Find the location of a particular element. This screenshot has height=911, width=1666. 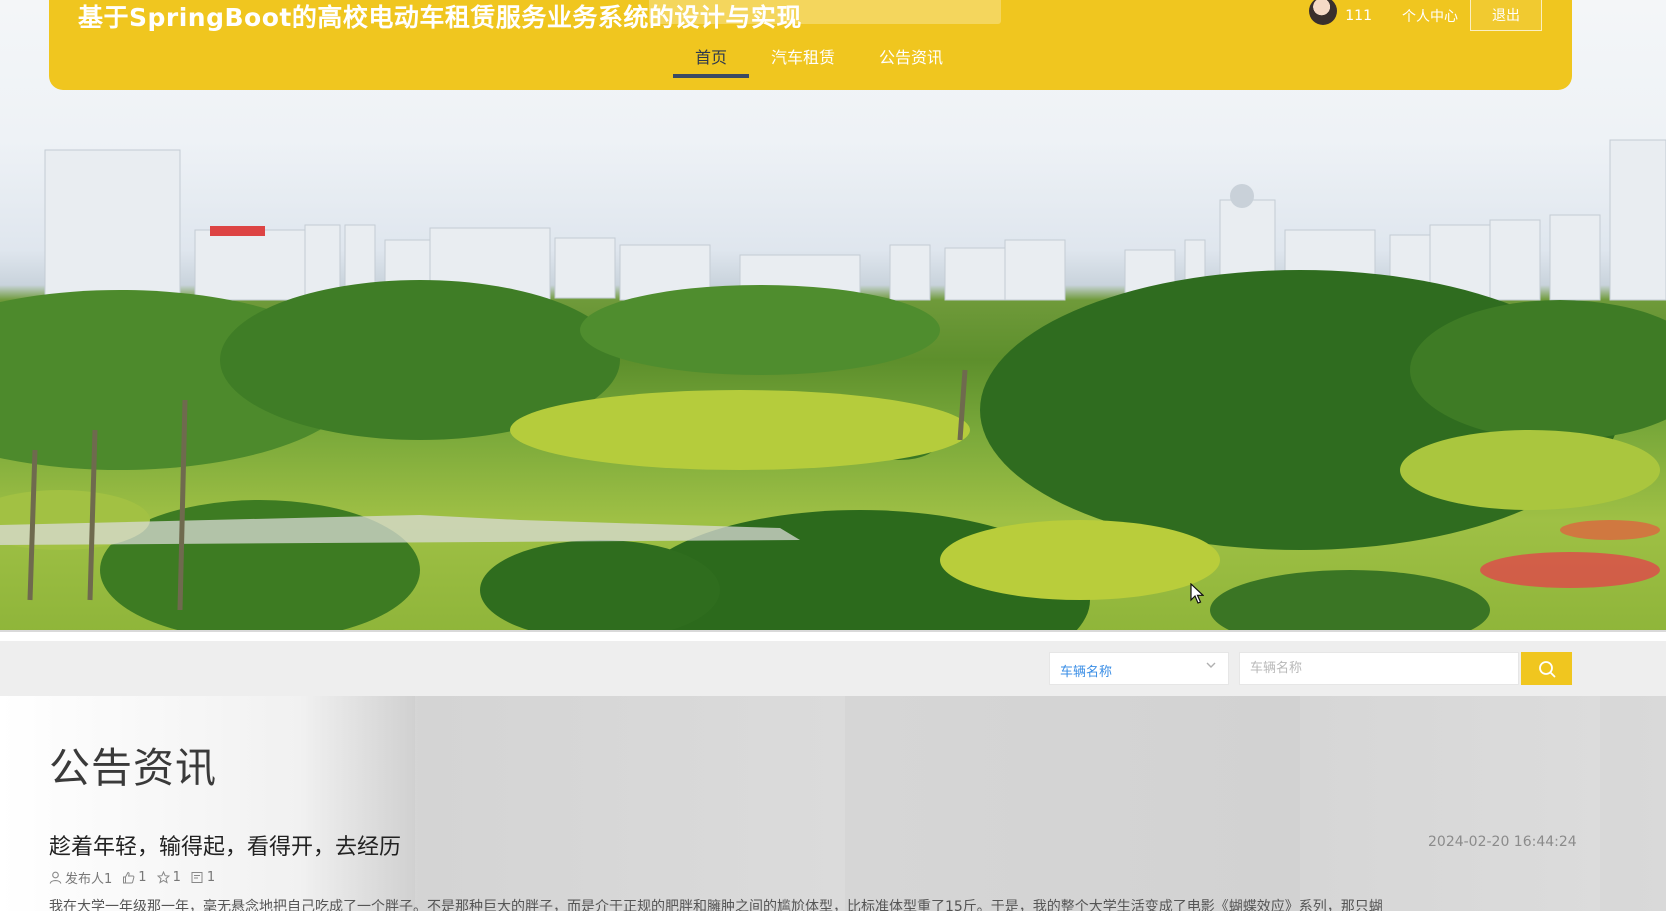

logout-button: 退出 is located at coordinates (1506, 15).